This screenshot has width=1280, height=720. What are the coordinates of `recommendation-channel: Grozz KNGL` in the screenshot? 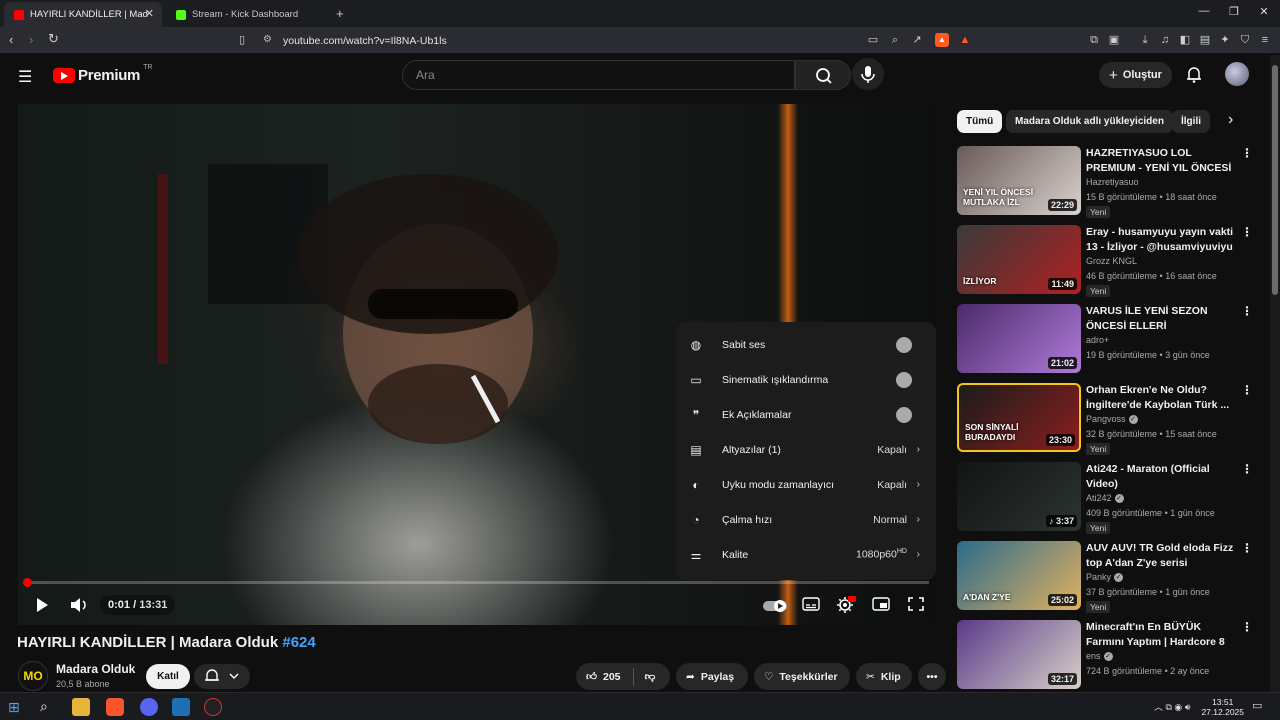 It's located at (1111, 261).